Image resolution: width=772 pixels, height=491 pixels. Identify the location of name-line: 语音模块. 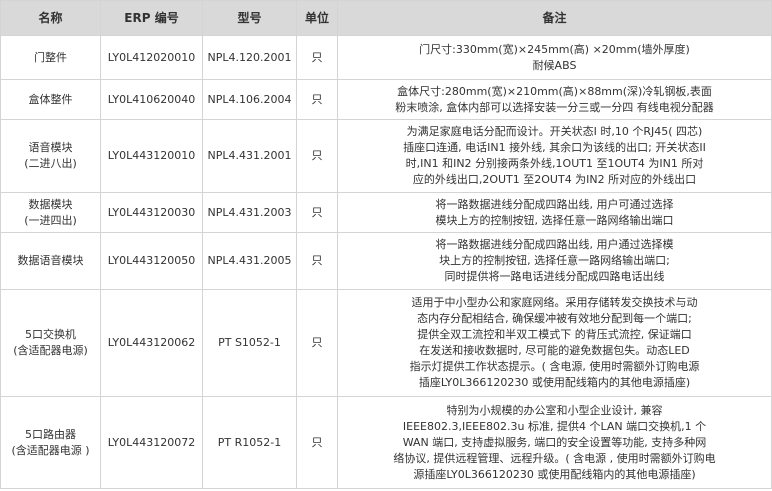
(50, 147).